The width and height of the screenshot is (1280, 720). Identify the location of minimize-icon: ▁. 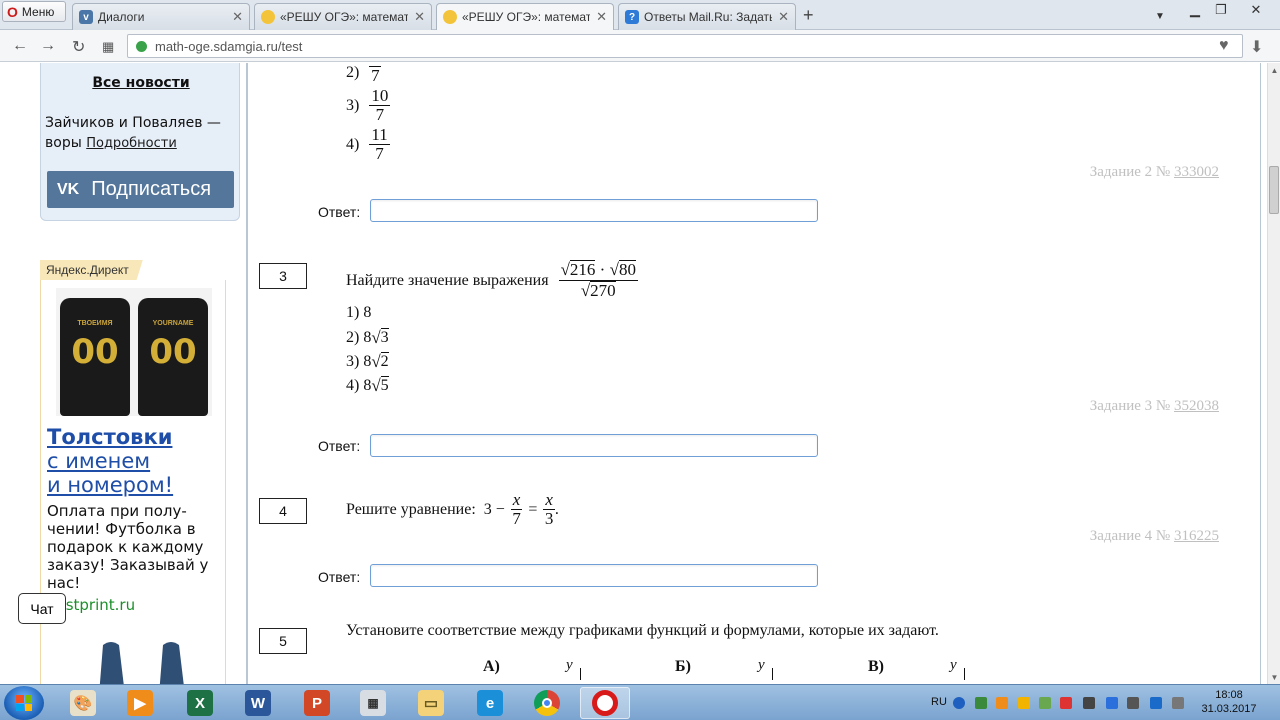
(1195, 10).